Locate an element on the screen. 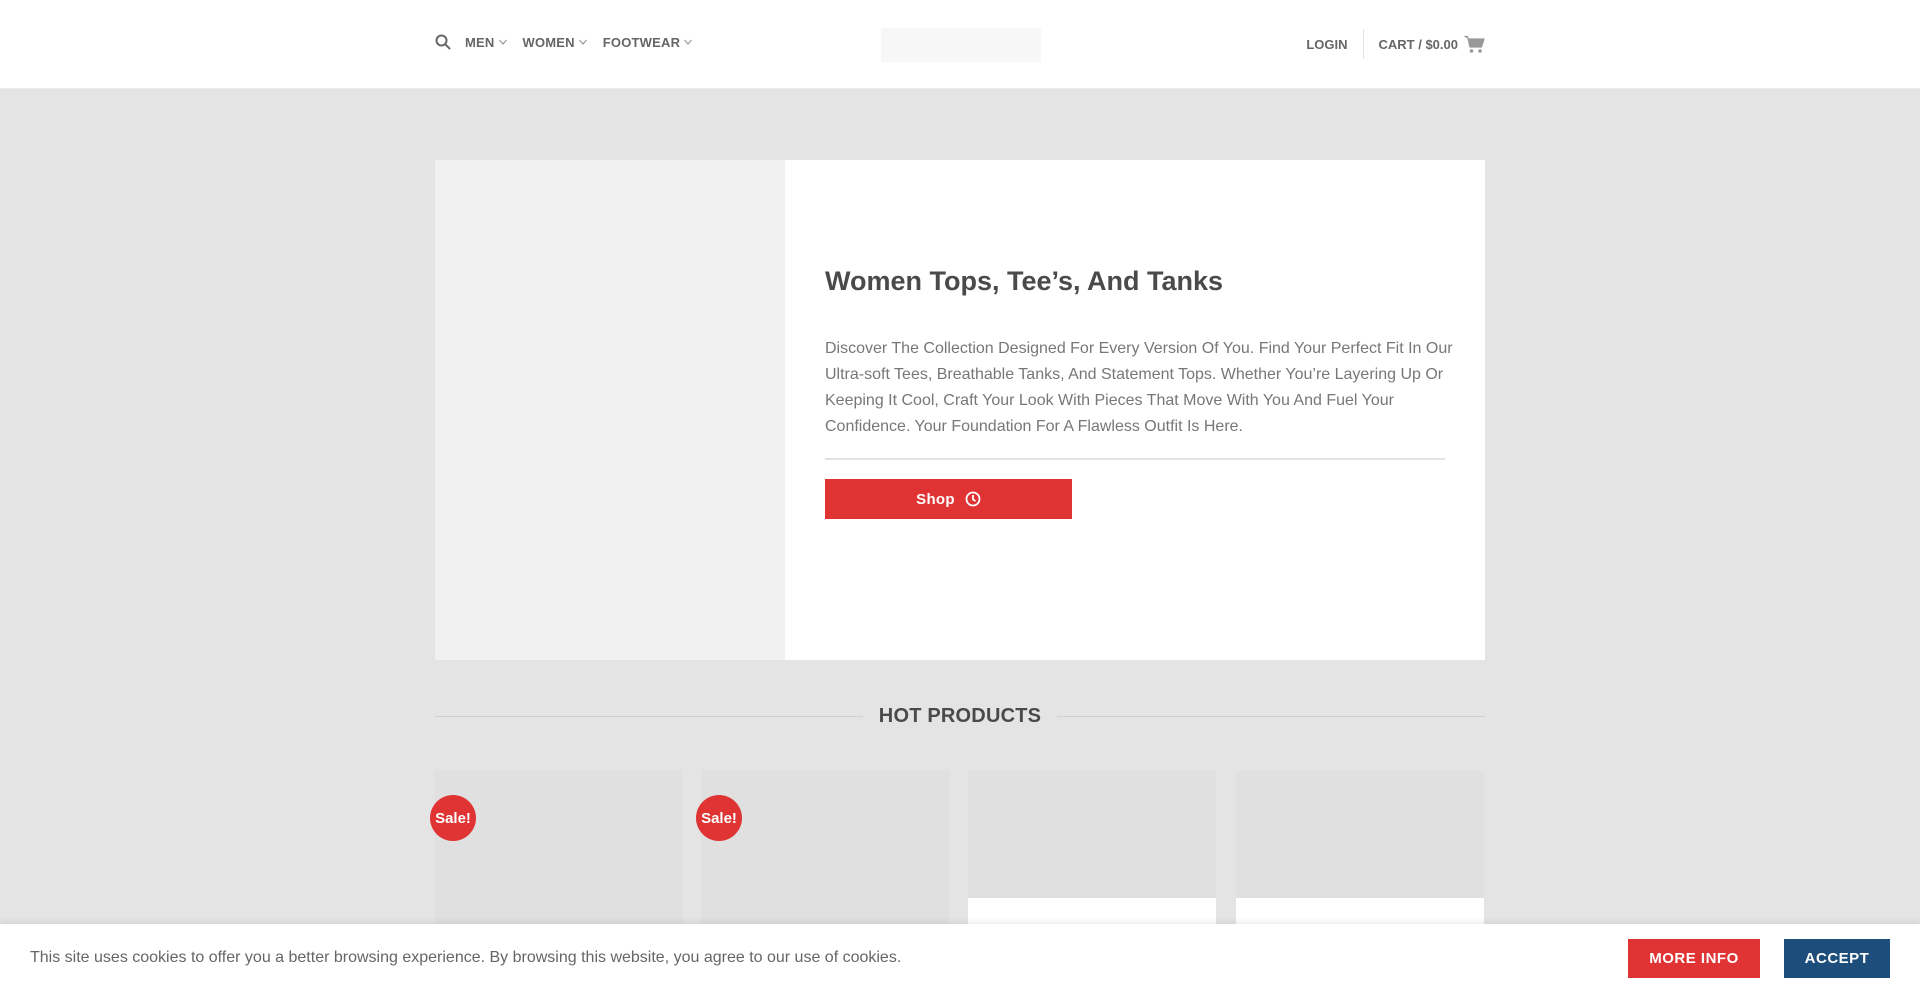 The height and width of the screenshot is (993, 1920). more-info-button: MORE INFO is located at coordinates (1694, 958).